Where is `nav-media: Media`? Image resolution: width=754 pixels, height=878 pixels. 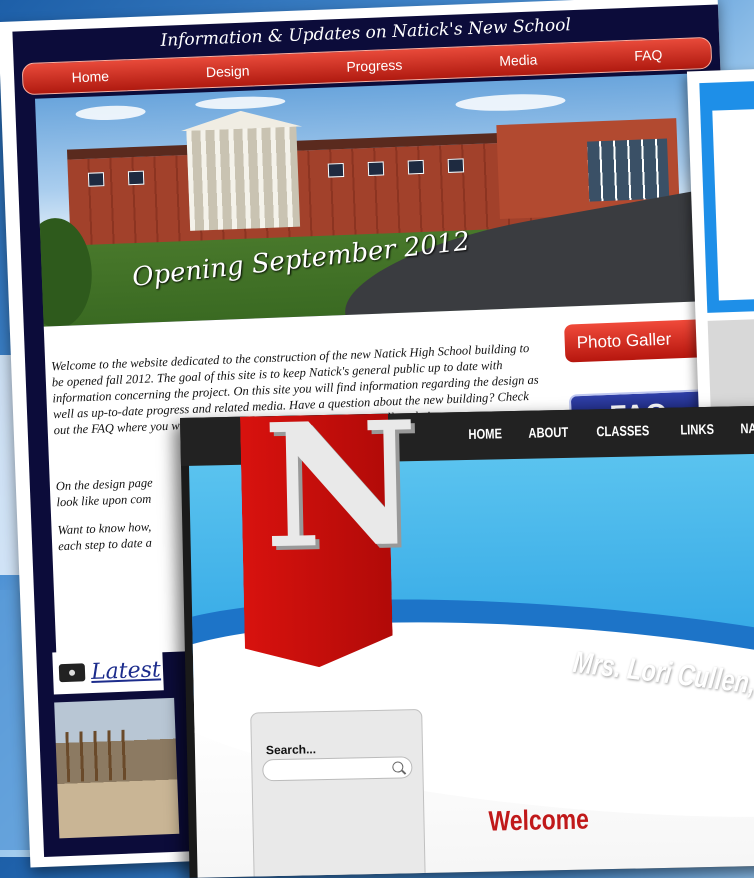
nav-media: Media is located at coordinates (518, 59).